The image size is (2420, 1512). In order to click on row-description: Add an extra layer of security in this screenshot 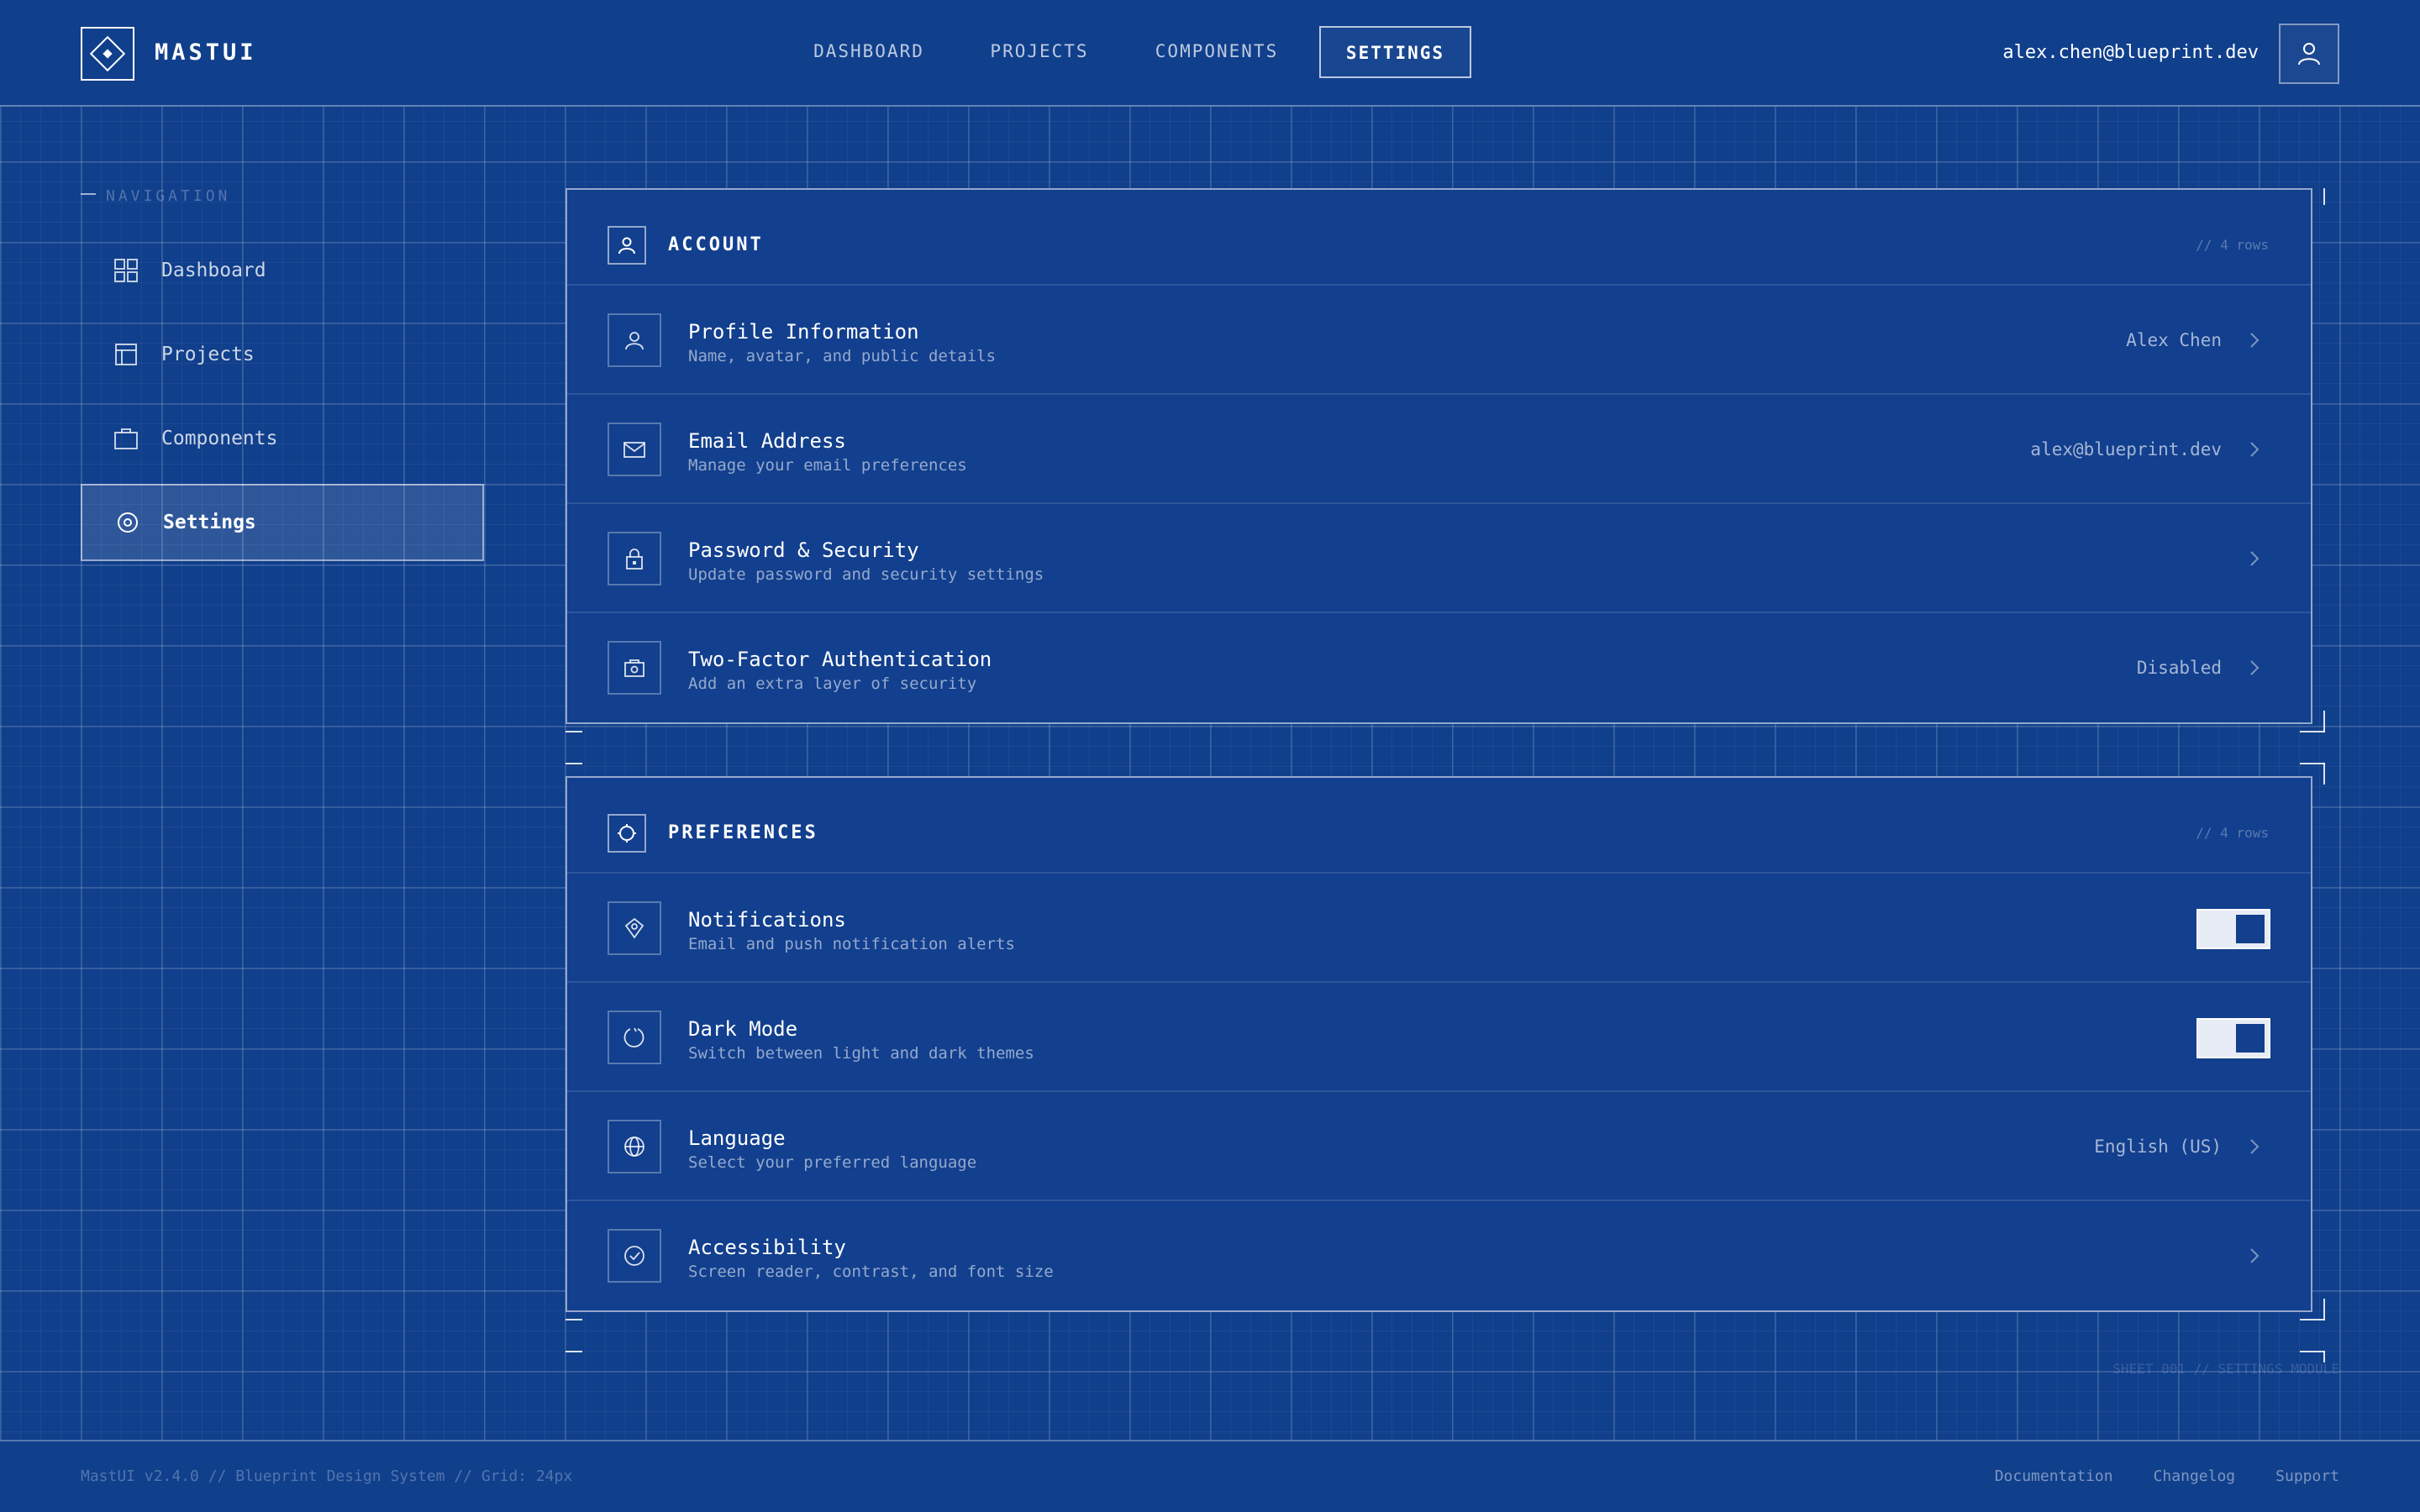, I will do `click(832, 684)`.